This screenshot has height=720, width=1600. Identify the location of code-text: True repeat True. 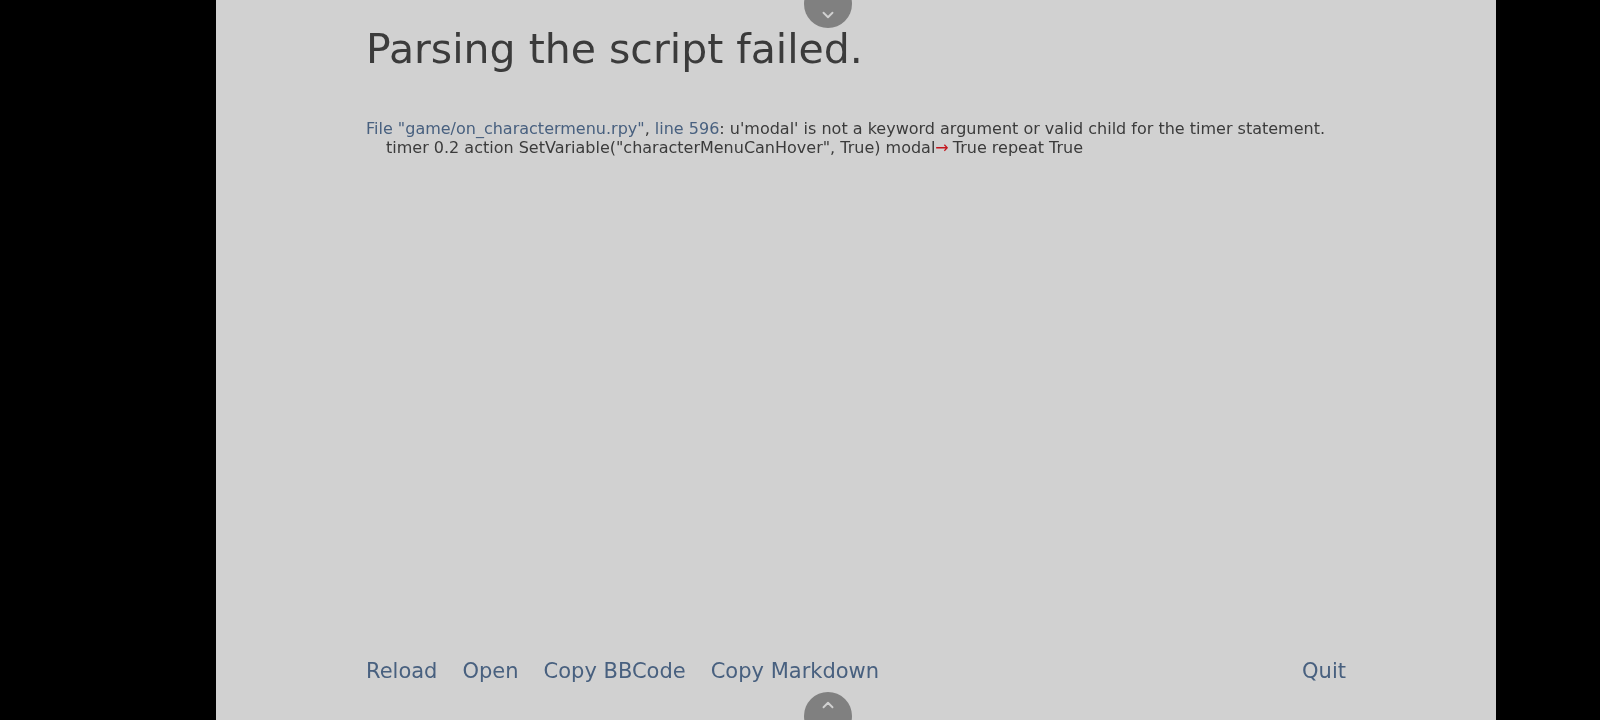
(1018, 147).